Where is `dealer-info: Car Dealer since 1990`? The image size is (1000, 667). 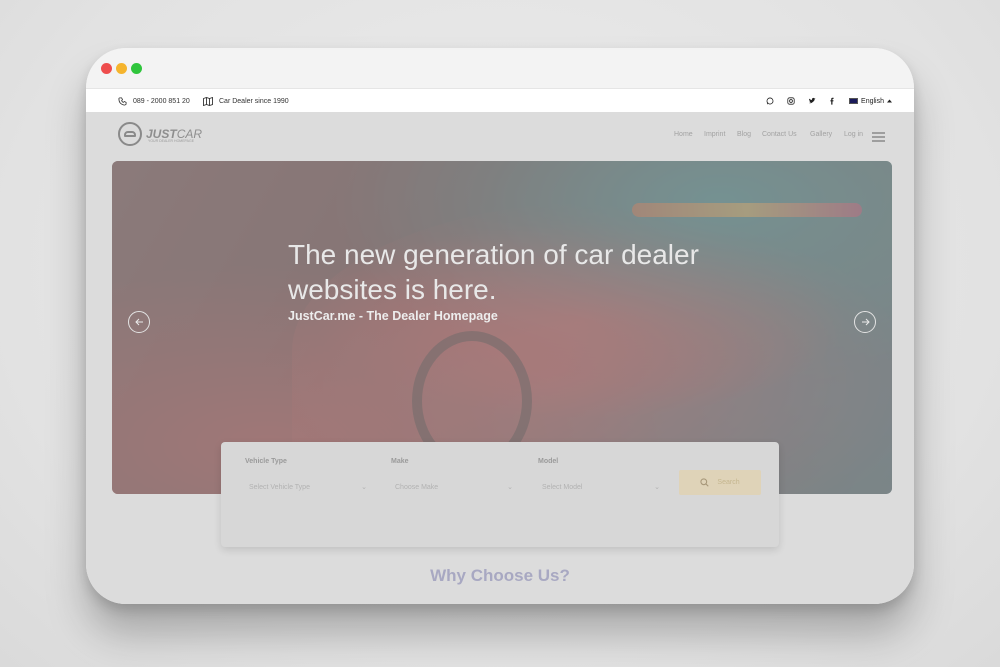 dealer-info: Car Dealer since 1990 is located at coordinates (246, 101).